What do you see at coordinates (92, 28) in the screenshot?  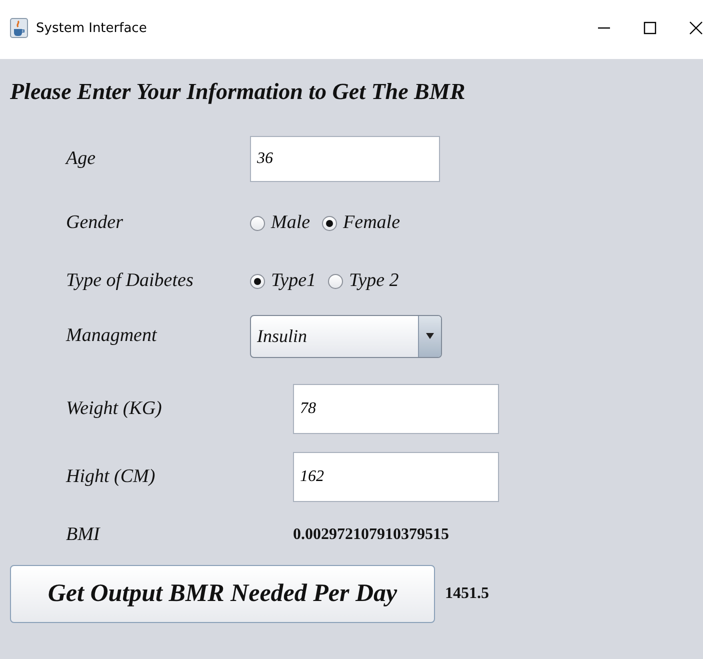 I see `window-title: System Interface` at bounding box center [92, 28].